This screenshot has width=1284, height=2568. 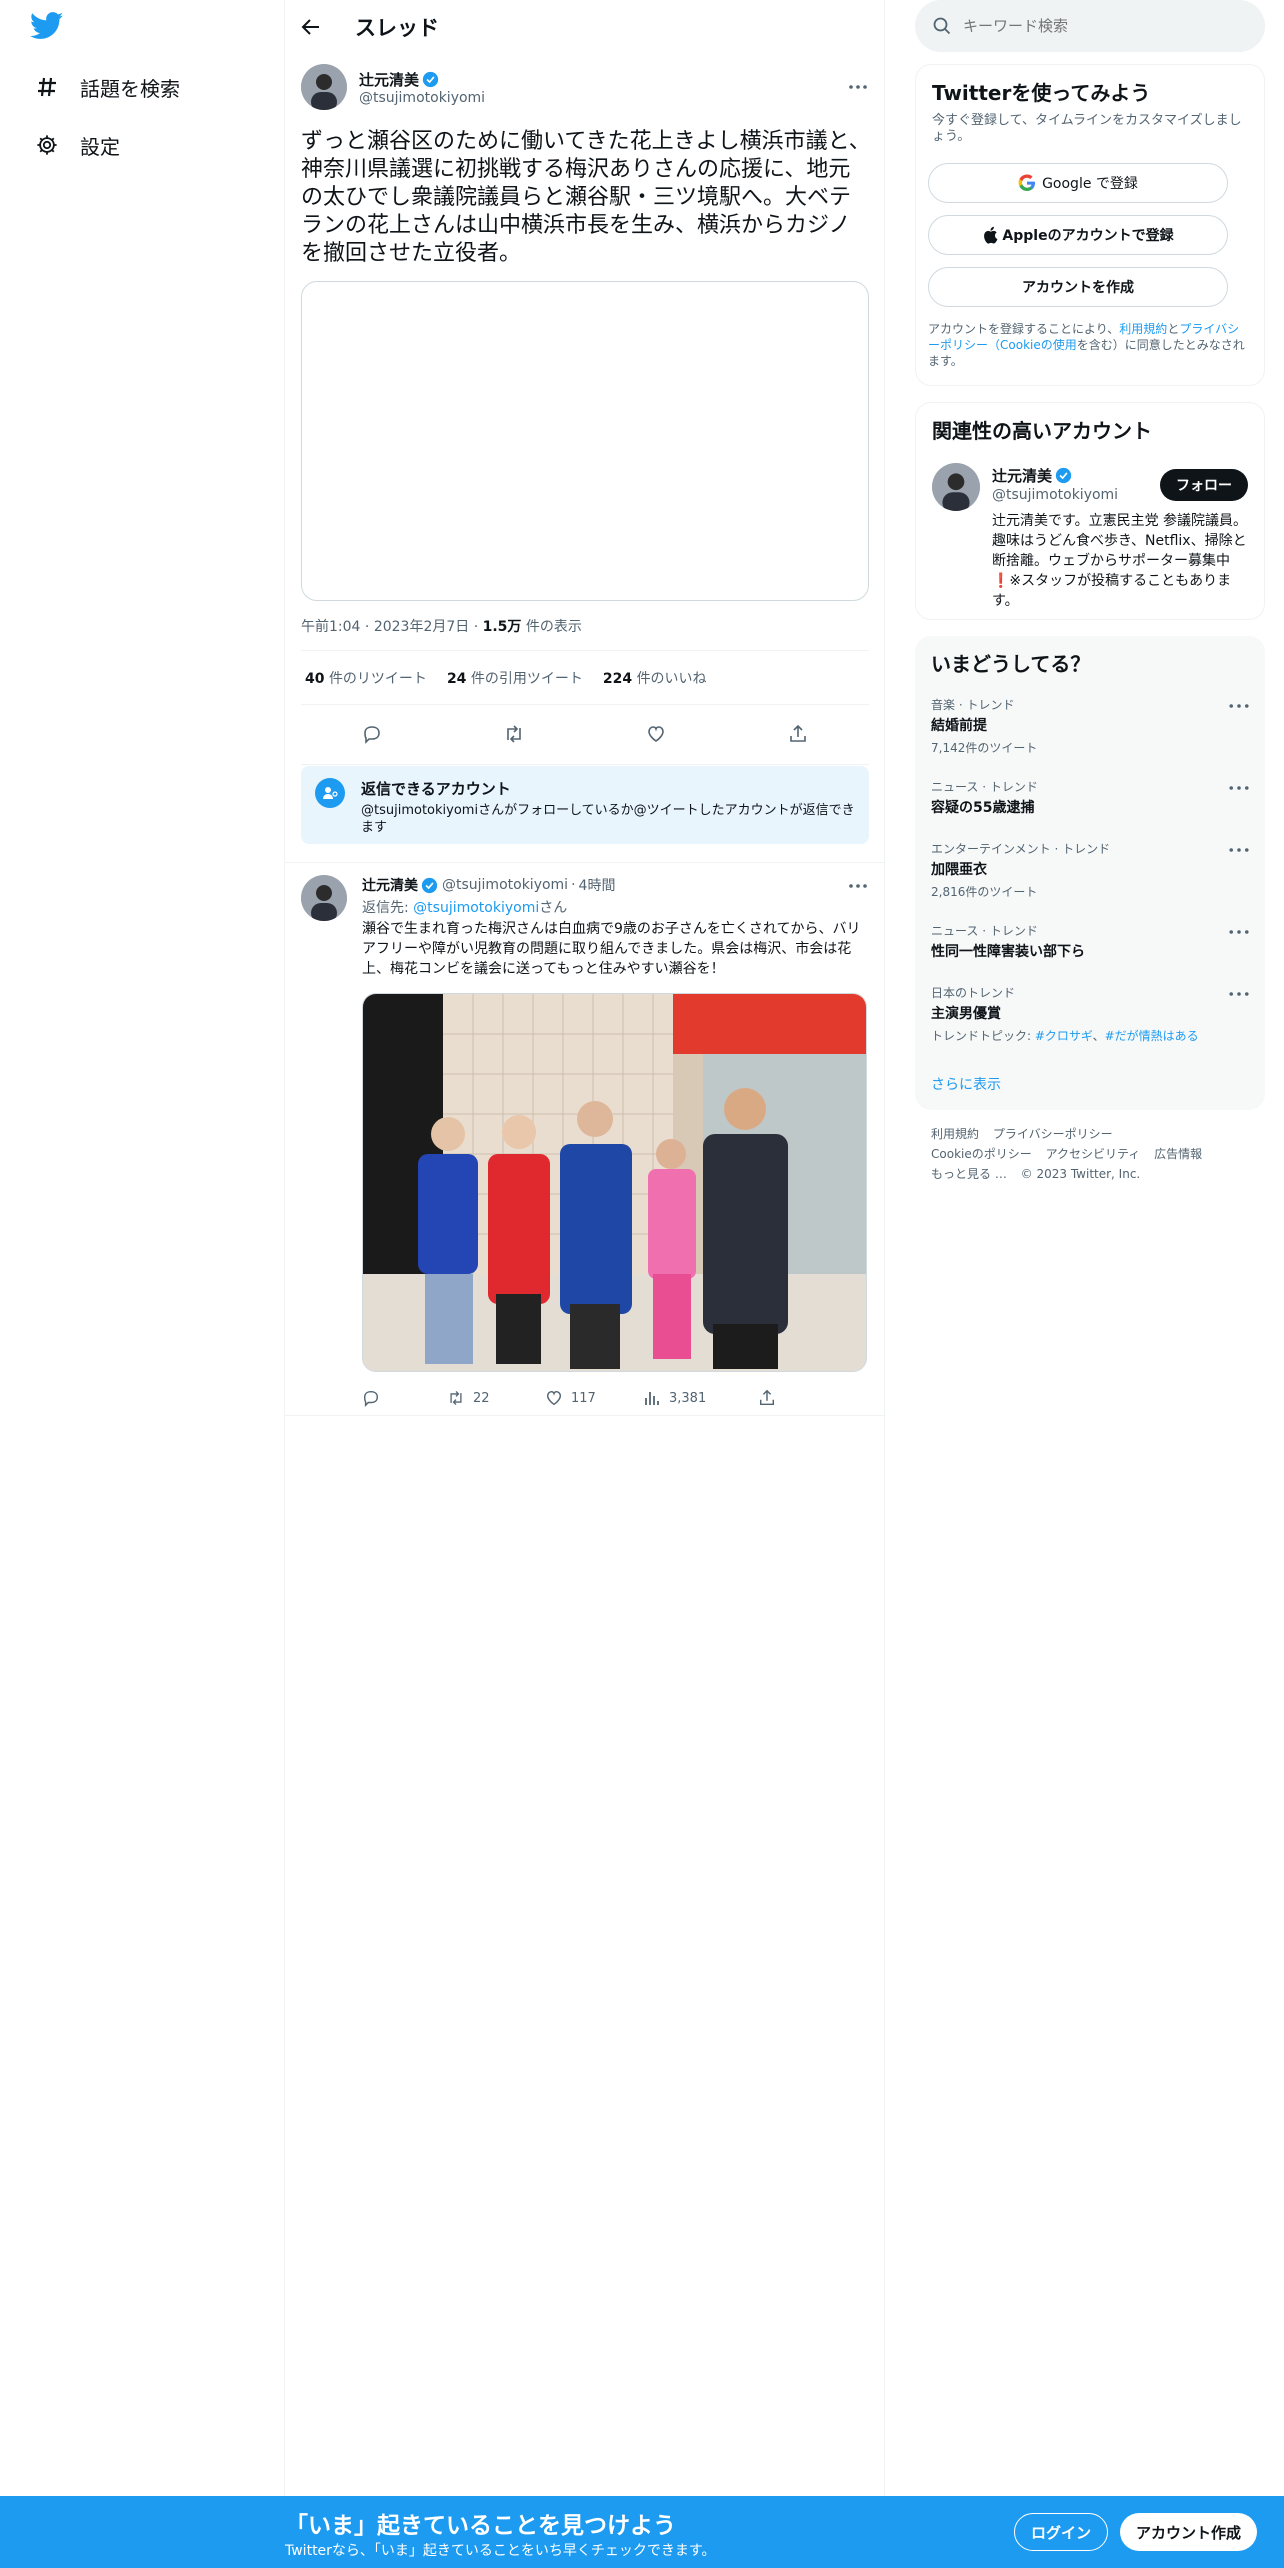 What do you see at coordinates (1204, 485) in the screenshot?
I see `follow-button: フォロー` at bounding box center [1204, 485].